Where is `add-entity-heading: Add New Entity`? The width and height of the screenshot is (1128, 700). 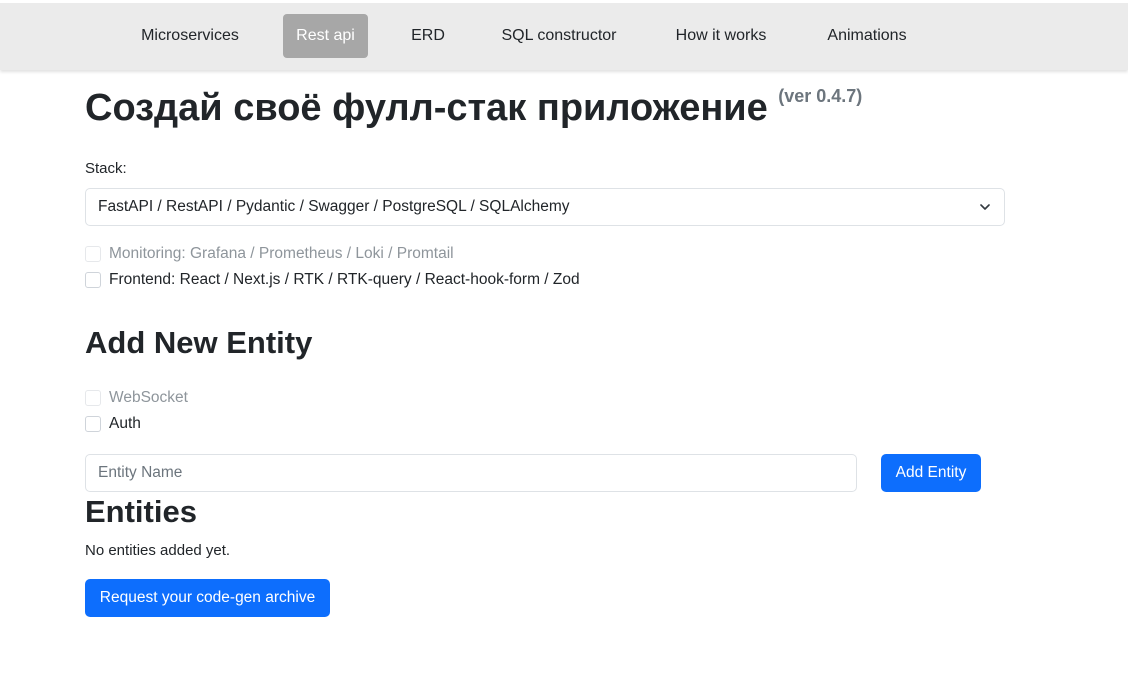
add-entity-heading: Add New Entity is located at coordinates (199, 342).